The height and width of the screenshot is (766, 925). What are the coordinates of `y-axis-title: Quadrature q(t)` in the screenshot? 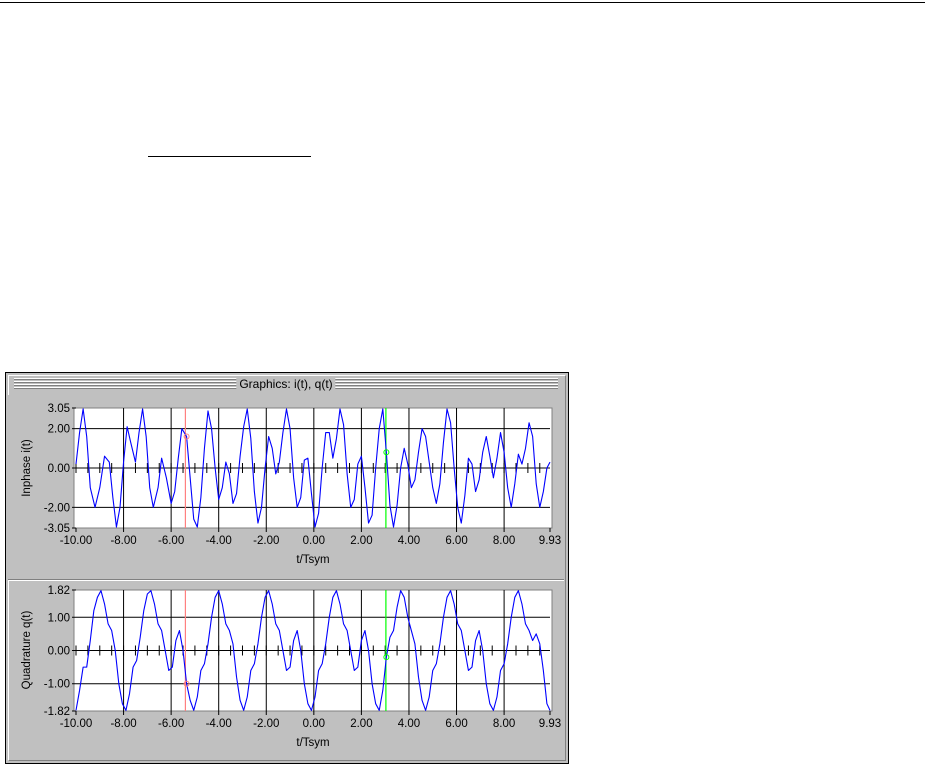 It's located at (27, 650).